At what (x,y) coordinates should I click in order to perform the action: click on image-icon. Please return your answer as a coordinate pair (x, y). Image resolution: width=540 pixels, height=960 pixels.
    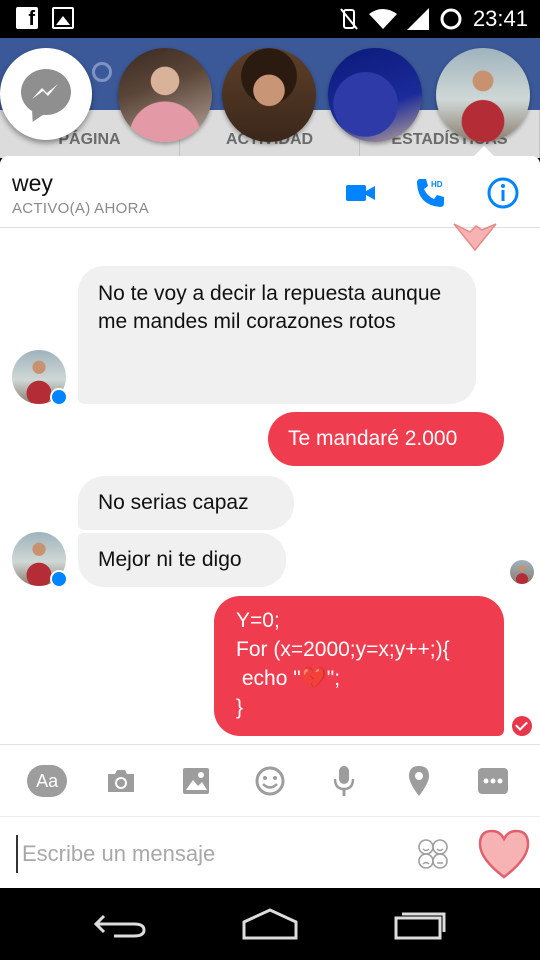
    Looking at the image, I should click on (195, 780).